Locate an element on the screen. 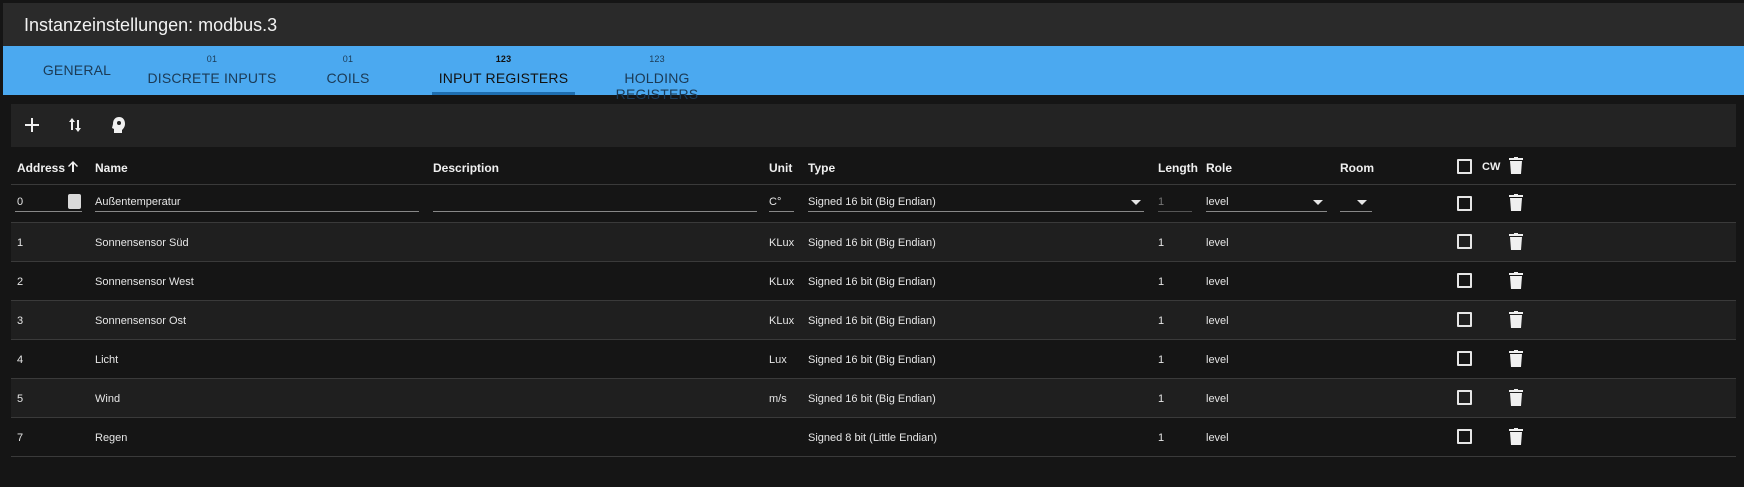  add-icon is located at coordinates (32, 125).